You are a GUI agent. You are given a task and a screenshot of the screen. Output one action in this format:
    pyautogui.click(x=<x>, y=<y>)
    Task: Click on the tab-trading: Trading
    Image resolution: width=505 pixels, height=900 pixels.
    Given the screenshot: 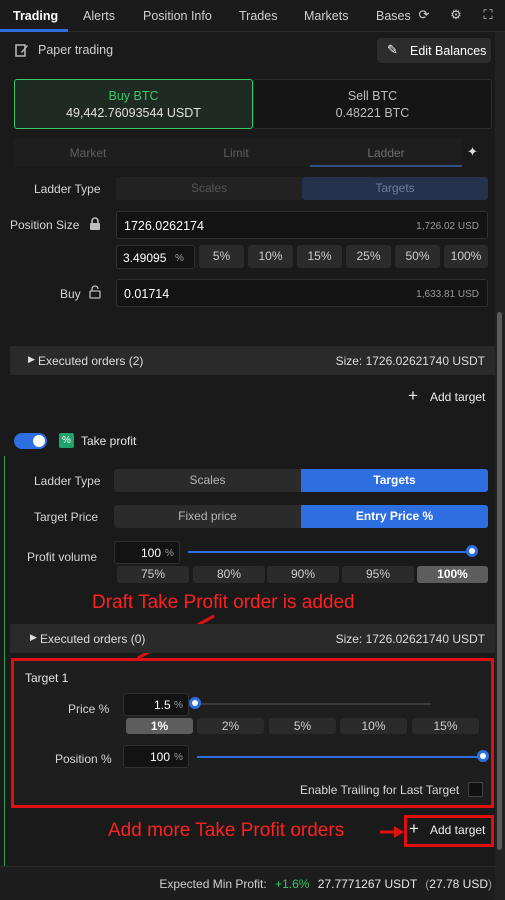 What is the action you would take?
    pyautogui.click(x=35, y=16)
    